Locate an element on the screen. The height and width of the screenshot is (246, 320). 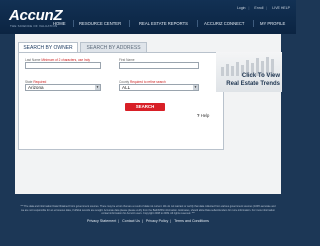
state-value: Arizona is located at coordinates (36, 87).